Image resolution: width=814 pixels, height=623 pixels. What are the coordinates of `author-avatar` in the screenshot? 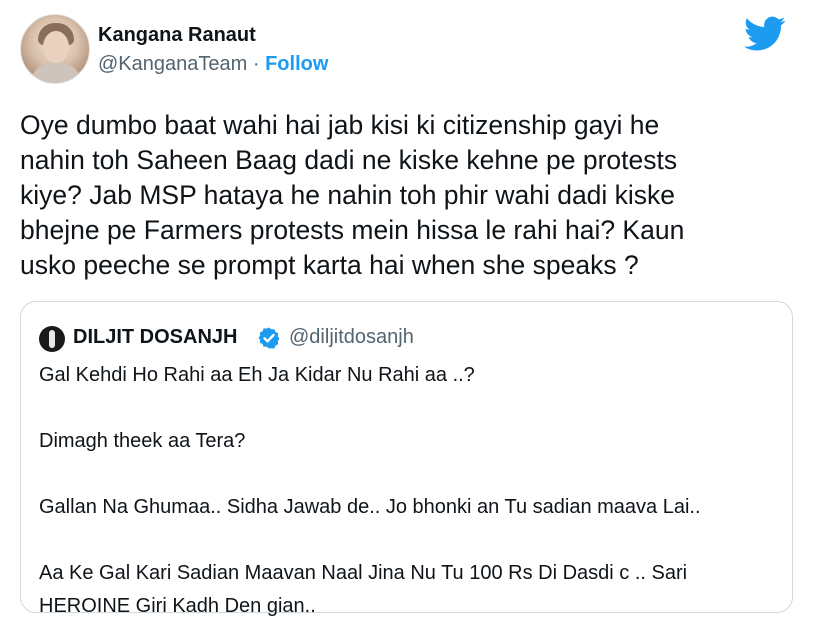 It's located at (55, 49).